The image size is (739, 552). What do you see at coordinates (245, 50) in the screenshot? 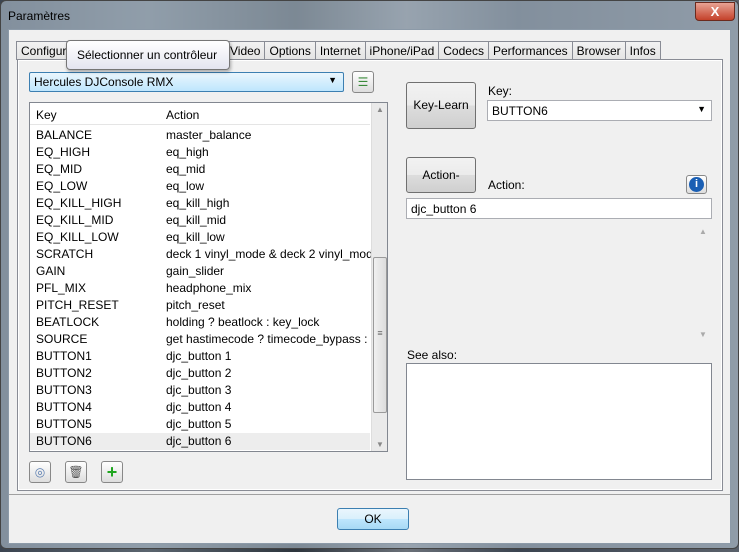
I see `tab-video: Video` at bounding box center [245, 50].